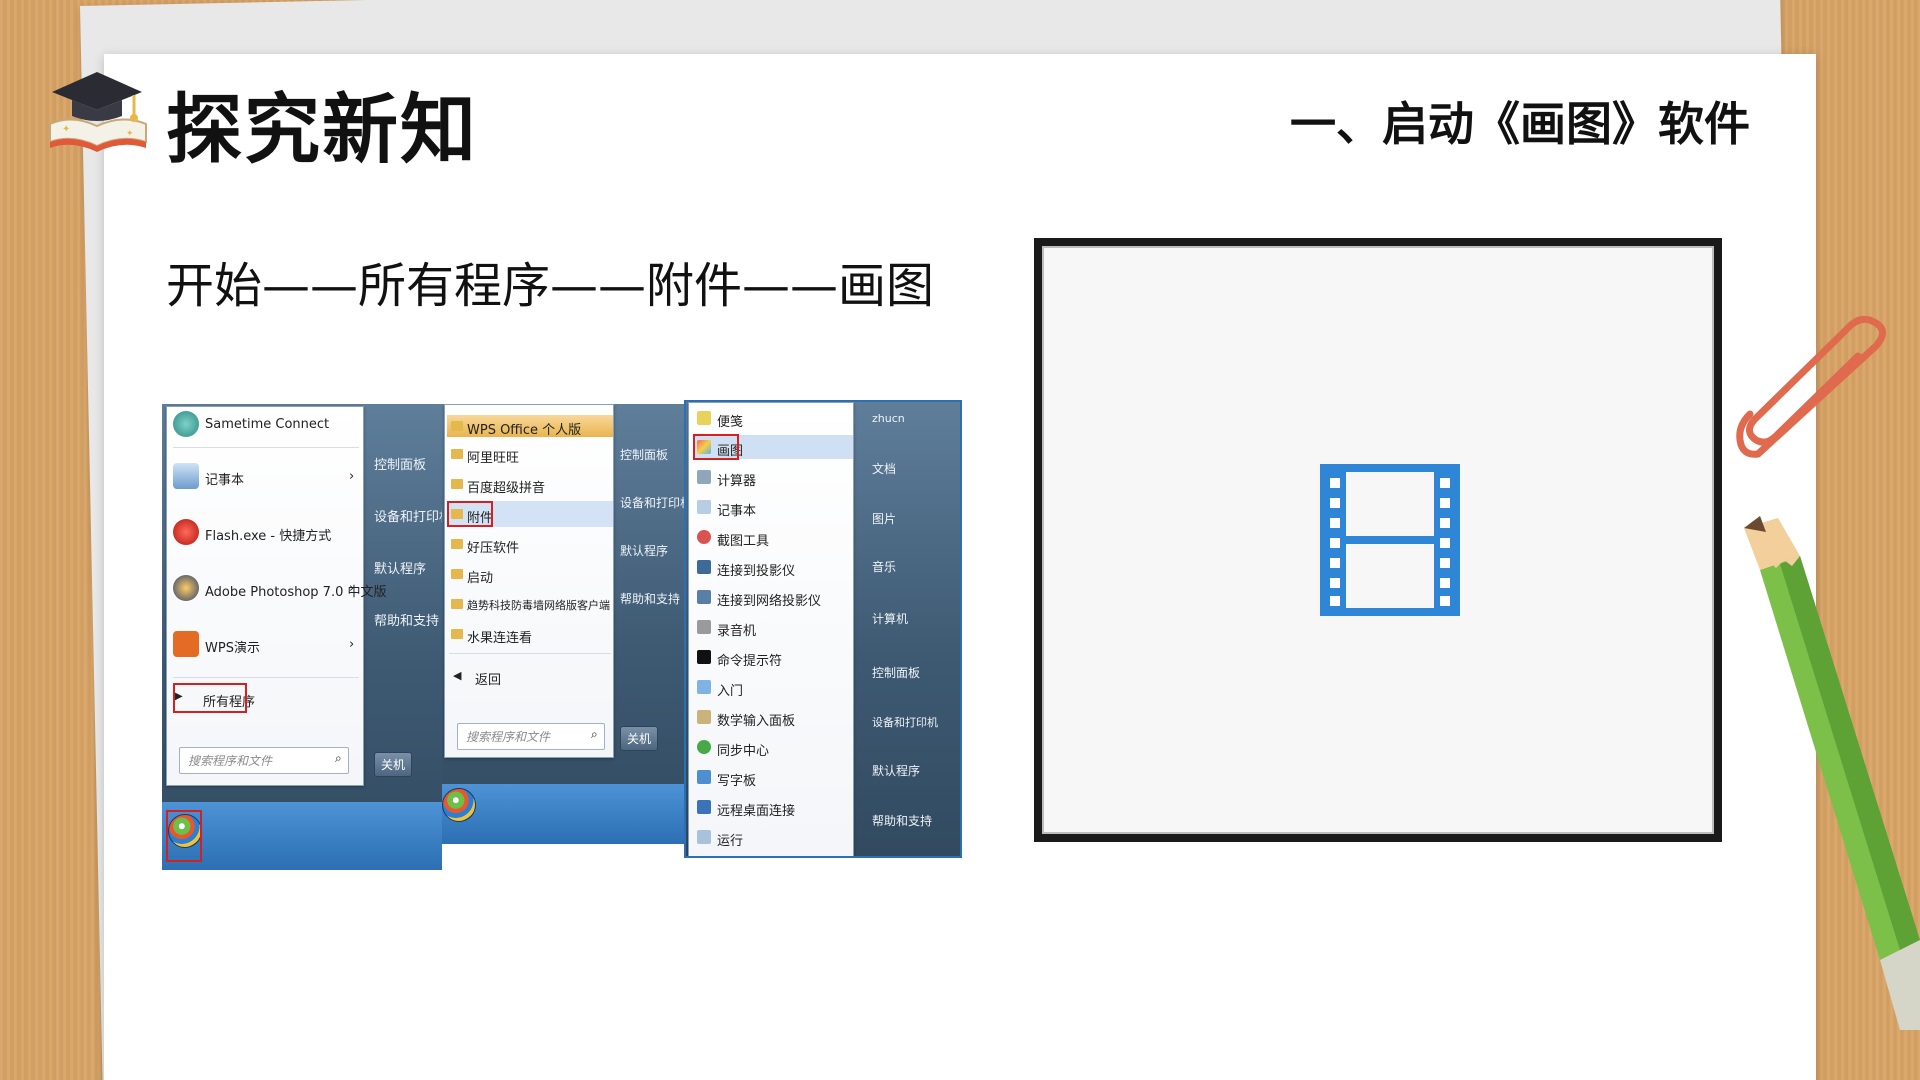 Image resolution: width=1920 pixels, height=1080 pixels. Describe the element at coordinates (704, 627) in the screenshot. I see `sound-recorder-icon` at that location.